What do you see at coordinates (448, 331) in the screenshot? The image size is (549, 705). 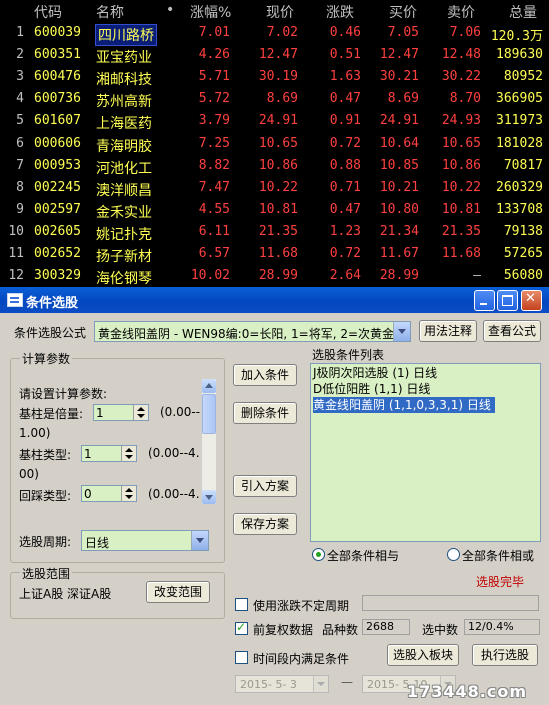 I see `help-button: 用法注释` at bounding box center [448, 331].